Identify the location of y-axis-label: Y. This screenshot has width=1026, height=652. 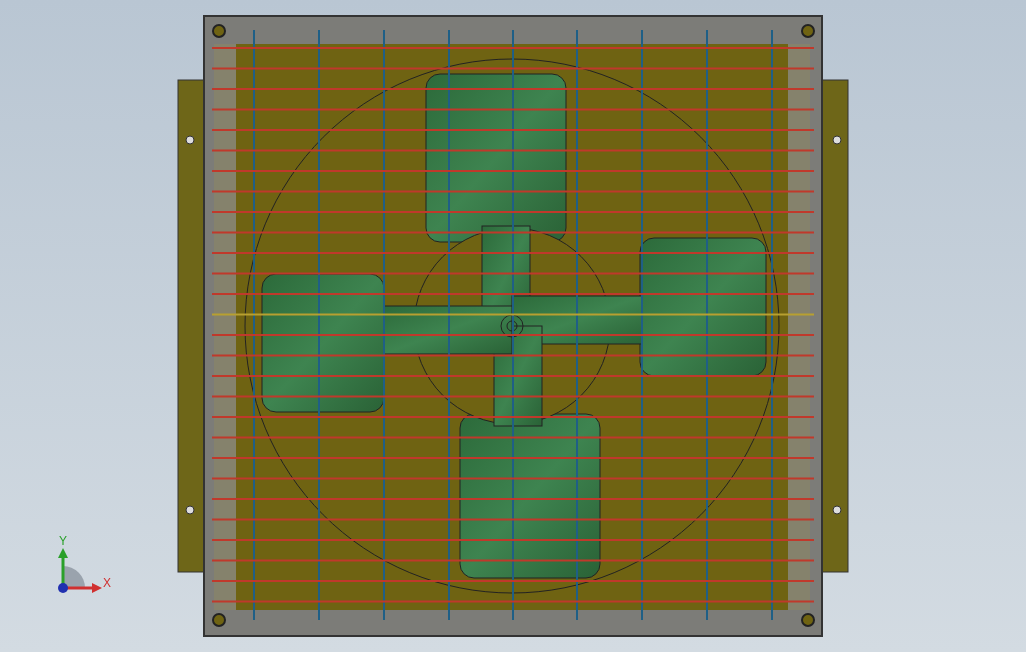
(63, 541).